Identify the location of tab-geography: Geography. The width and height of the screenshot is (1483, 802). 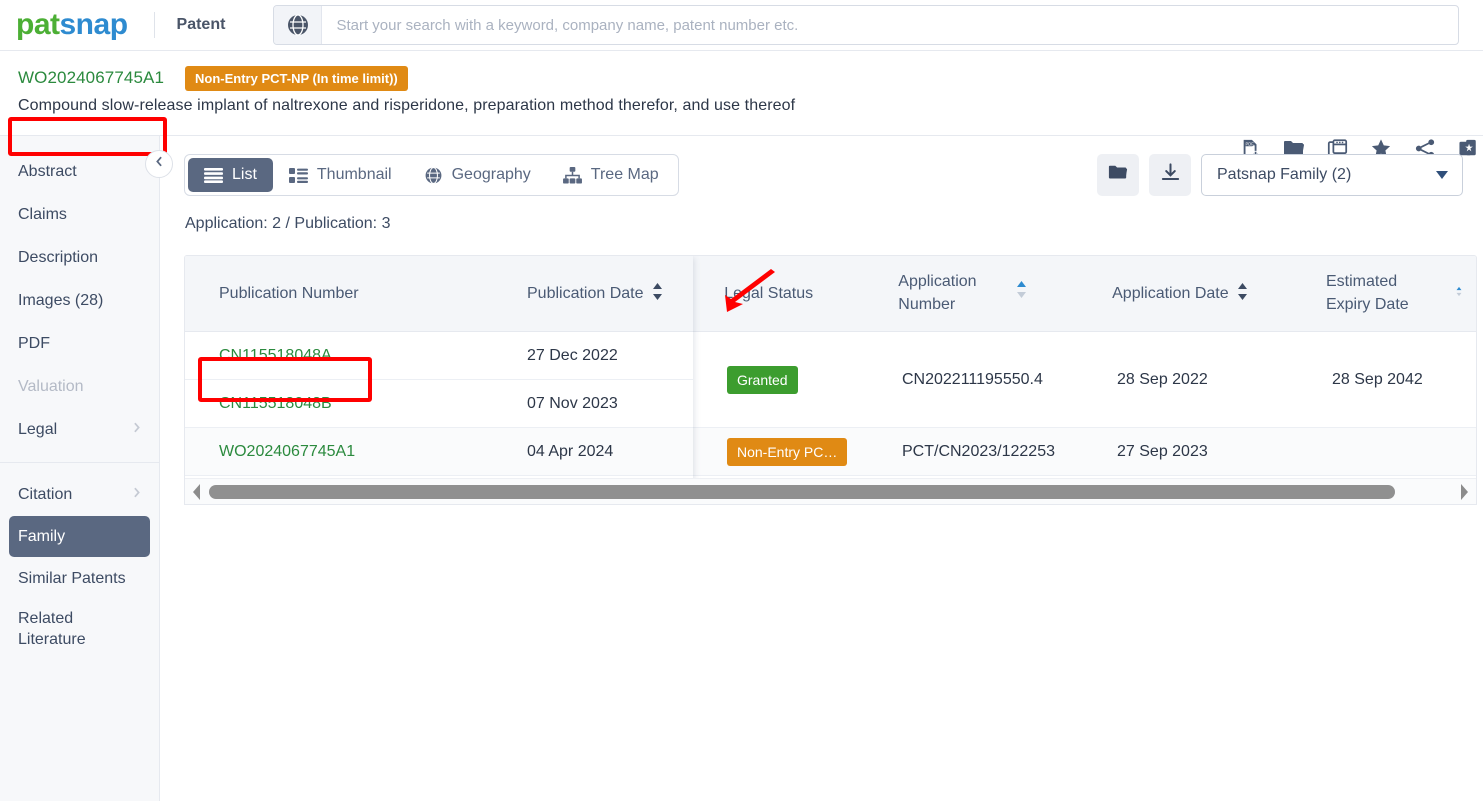
(477, 175).